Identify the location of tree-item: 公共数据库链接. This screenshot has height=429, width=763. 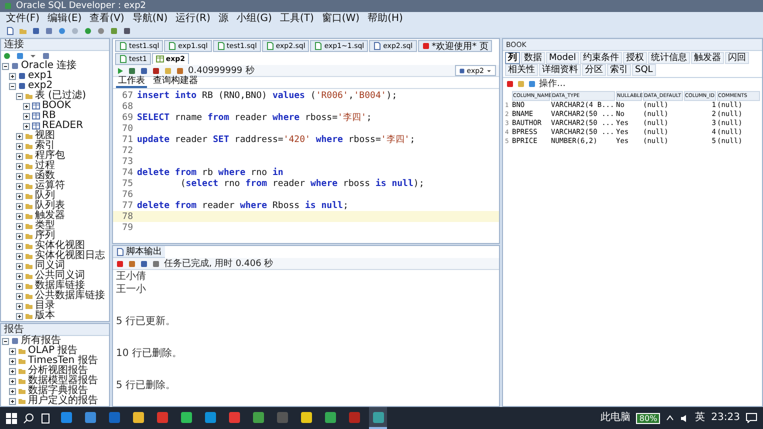
(55, 296).